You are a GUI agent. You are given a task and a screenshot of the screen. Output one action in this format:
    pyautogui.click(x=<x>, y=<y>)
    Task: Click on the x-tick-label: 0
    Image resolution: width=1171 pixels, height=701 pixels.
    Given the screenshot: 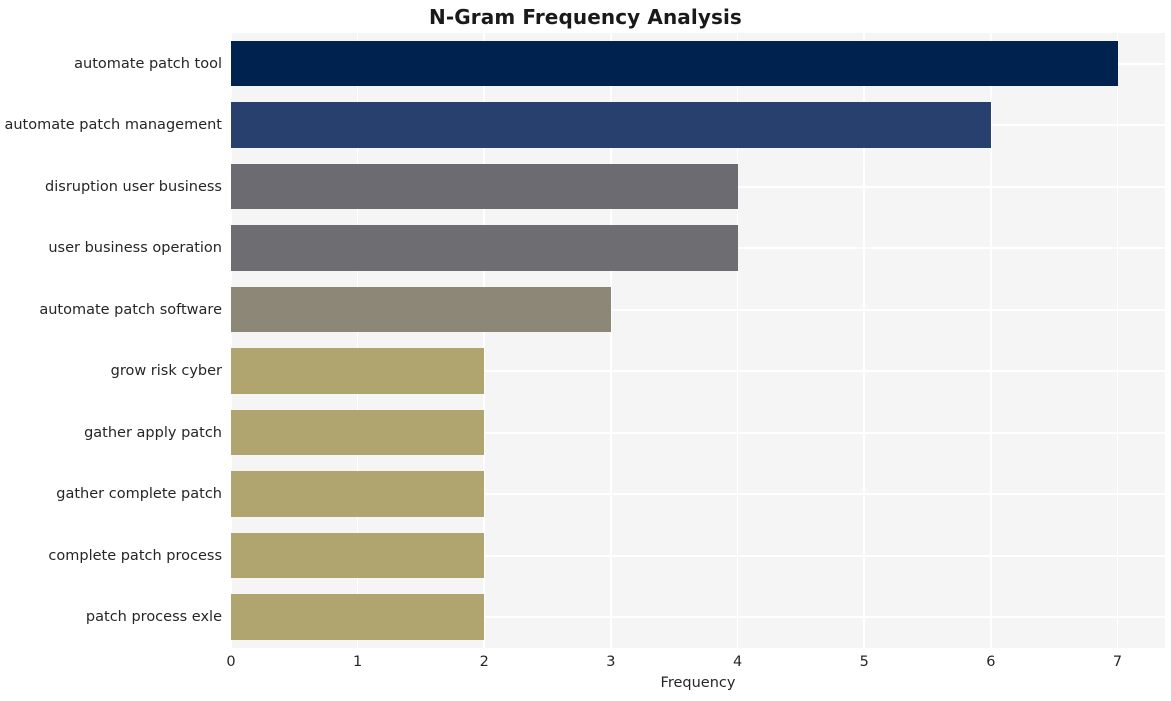 What is the action you would take?
    pyautogui.click(x=231, y=662)
    